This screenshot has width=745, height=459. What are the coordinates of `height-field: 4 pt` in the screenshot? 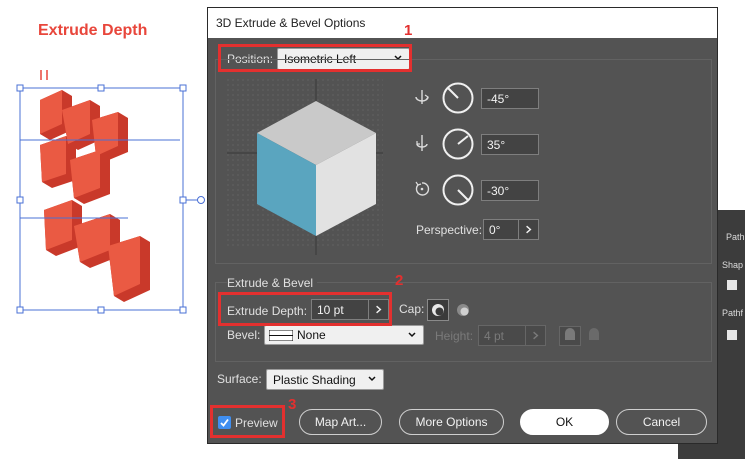 It's located at (512, 335).